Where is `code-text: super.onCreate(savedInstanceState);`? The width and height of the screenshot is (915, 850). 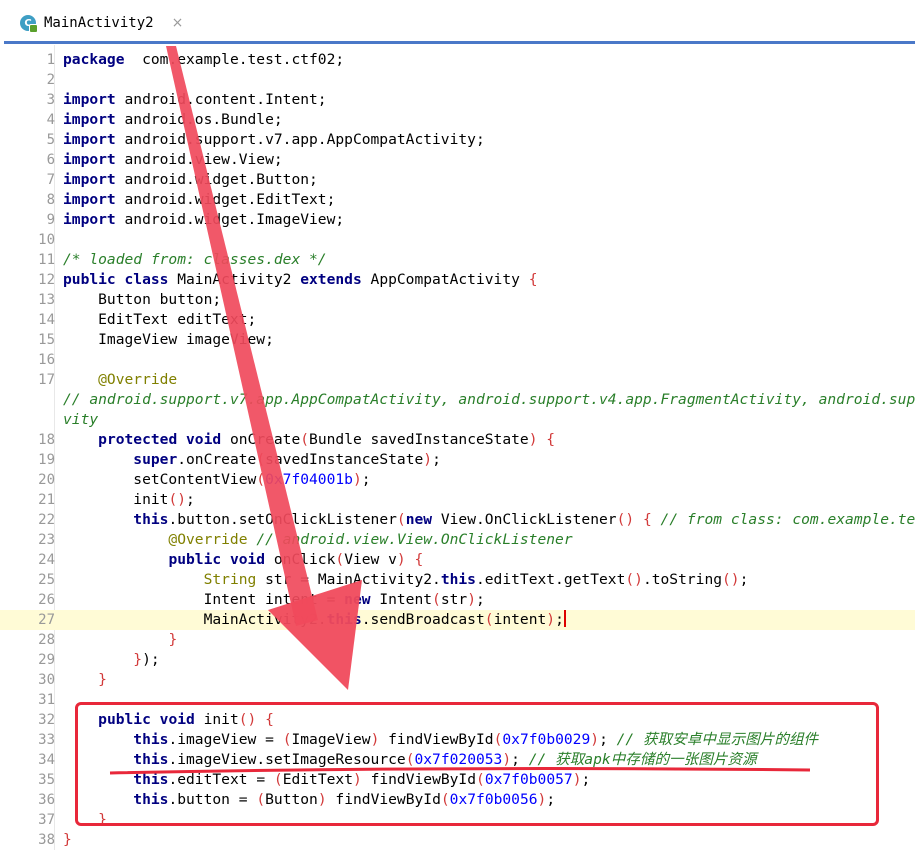 code-text: super.onCreate(savedInstanceState); is located at coordinates (252, 460).